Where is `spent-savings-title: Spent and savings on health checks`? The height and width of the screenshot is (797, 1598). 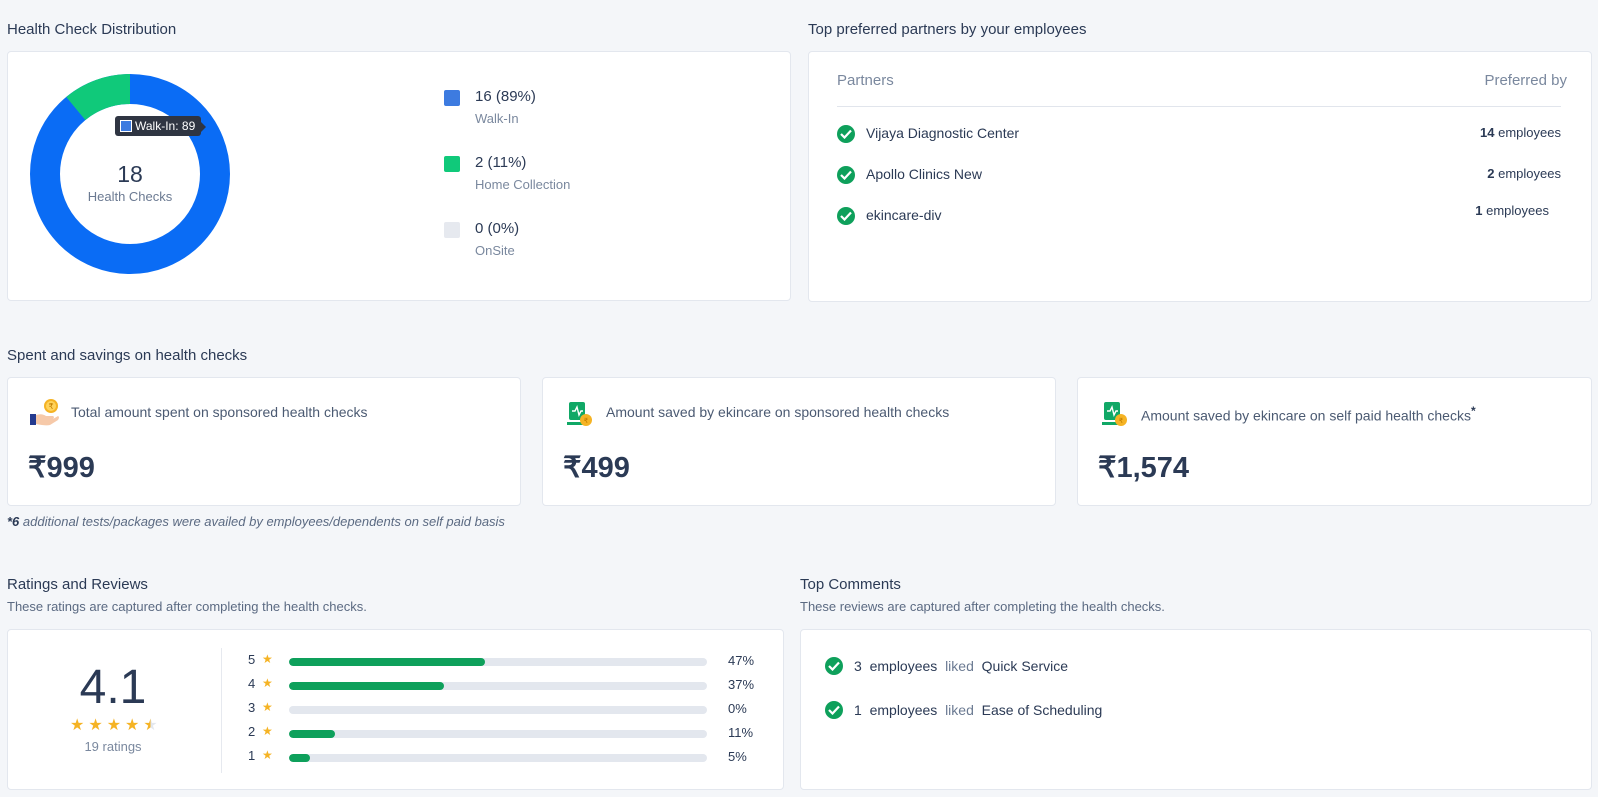
spent-savings-title: Spent and savings on health checks is located at coordinates (127, 355).